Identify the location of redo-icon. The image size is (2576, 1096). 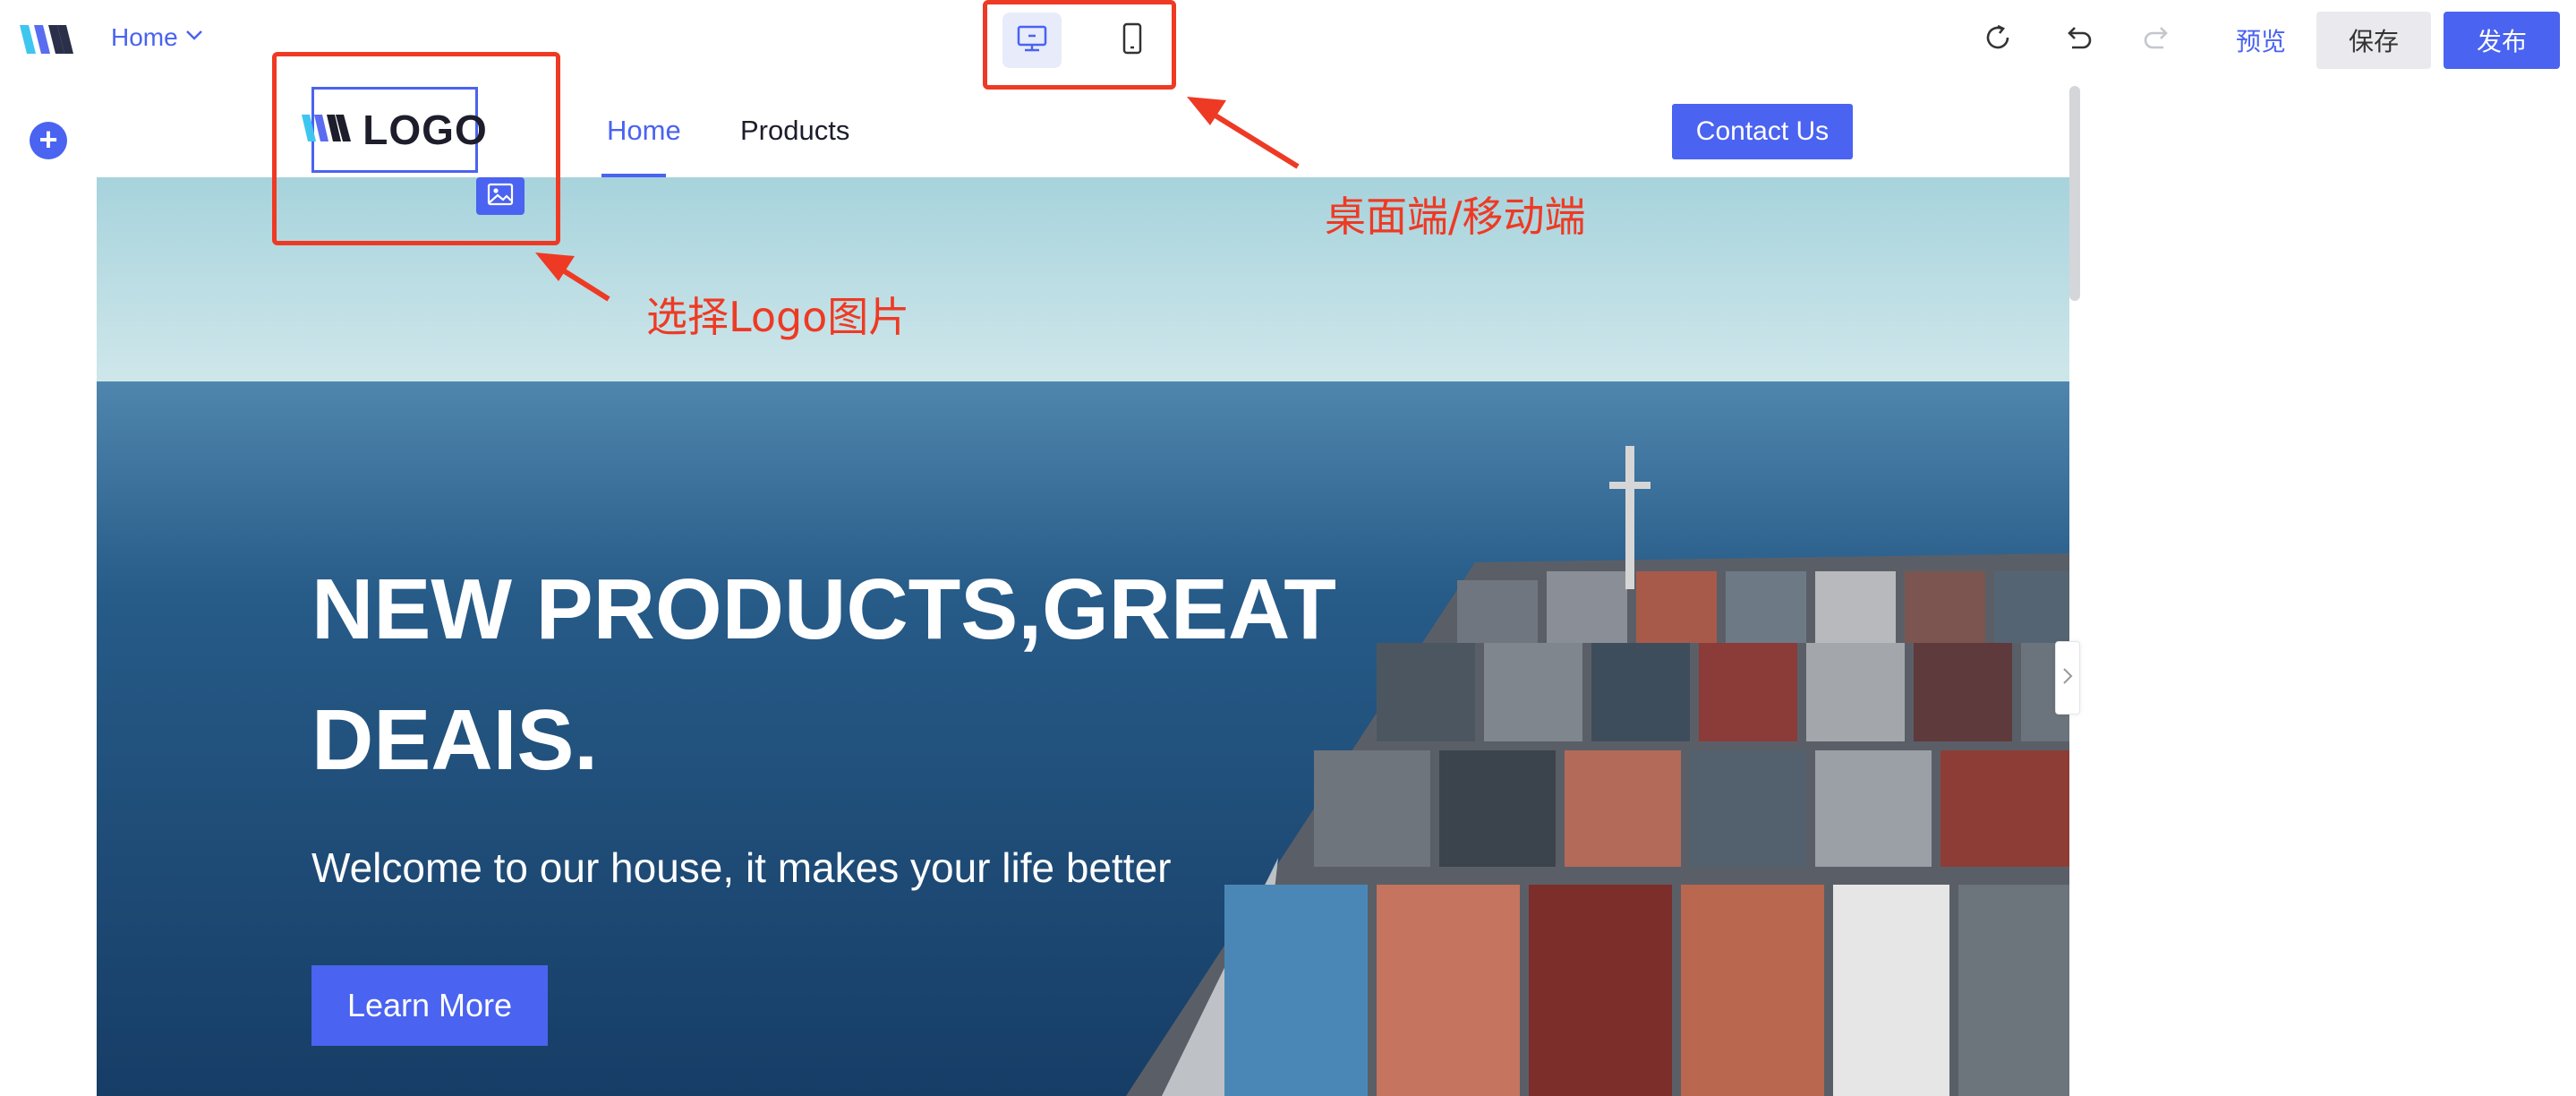
(2157, 40).